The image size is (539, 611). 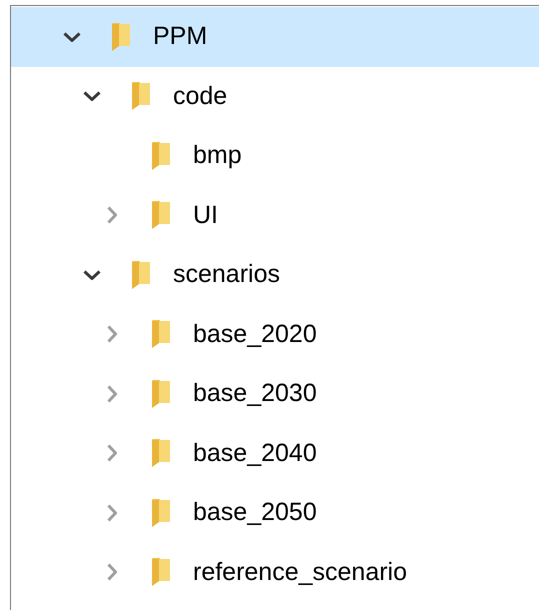 I want to click on folder-name: base_2020, so click(x=255, y=334).